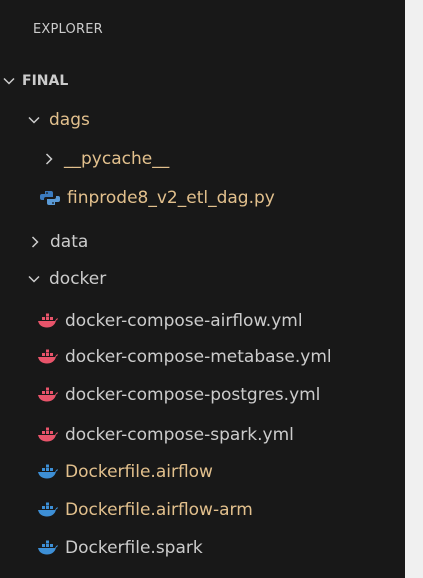  What do you see at coordinates (193, 395) in the screenshot?
I see `file-label: docker-compose-postgres.yml` at bounding box center [193, 395].